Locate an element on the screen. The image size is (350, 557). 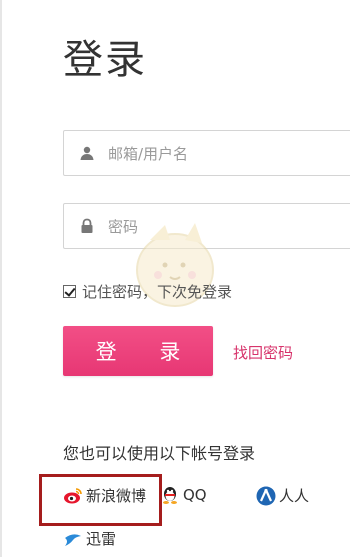
renren-icon is located at coordinates (266, 496).